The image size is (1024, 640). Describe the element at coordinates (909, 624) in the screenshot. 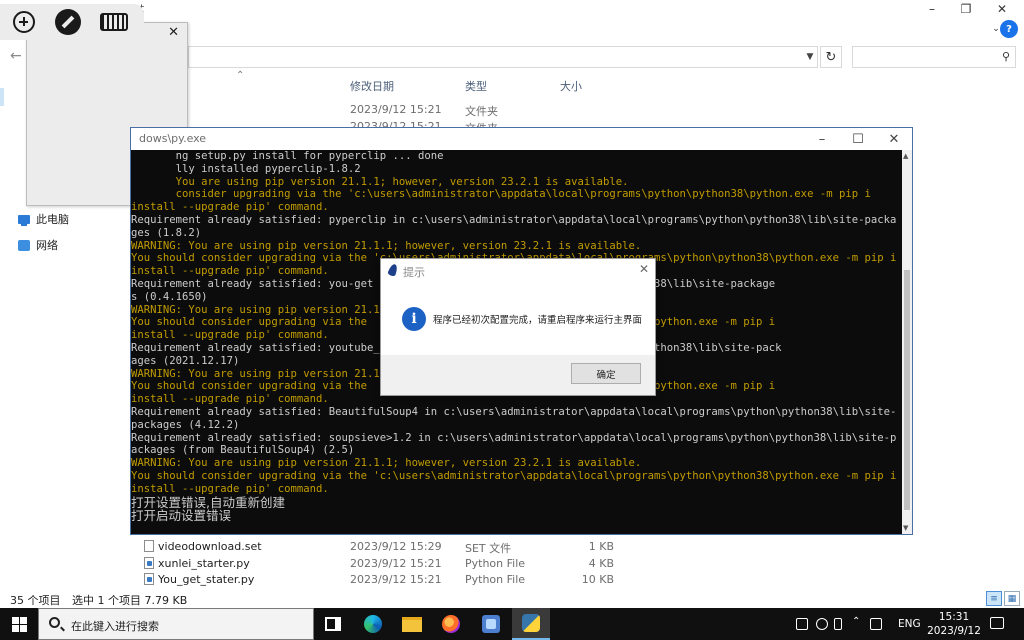

I see `input-language: ENG` at that location.